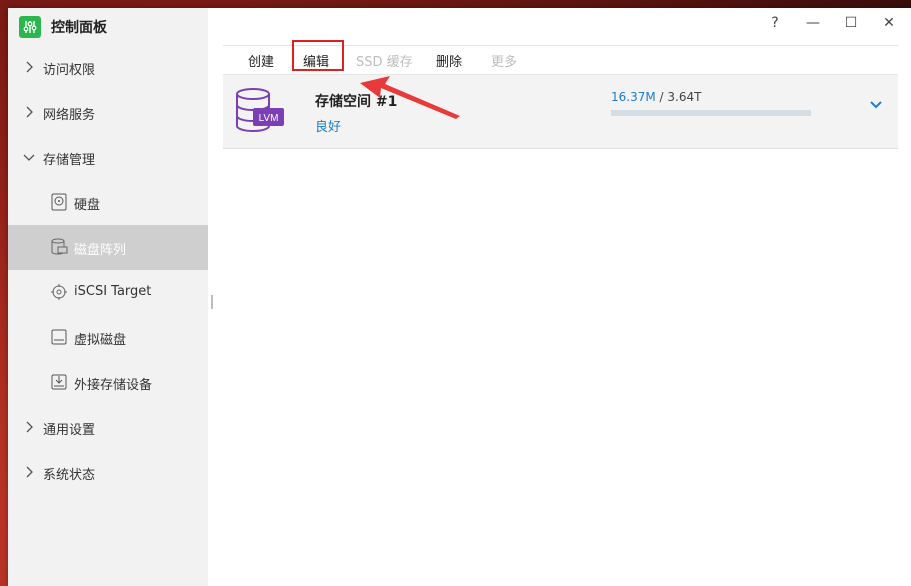 This screenshot has height=586, width=911. What do you see at coordinates (108, 112) in the screenshot?
I see `sidebar-item-network-services: 网络服务` at bounding box center [108, 112].